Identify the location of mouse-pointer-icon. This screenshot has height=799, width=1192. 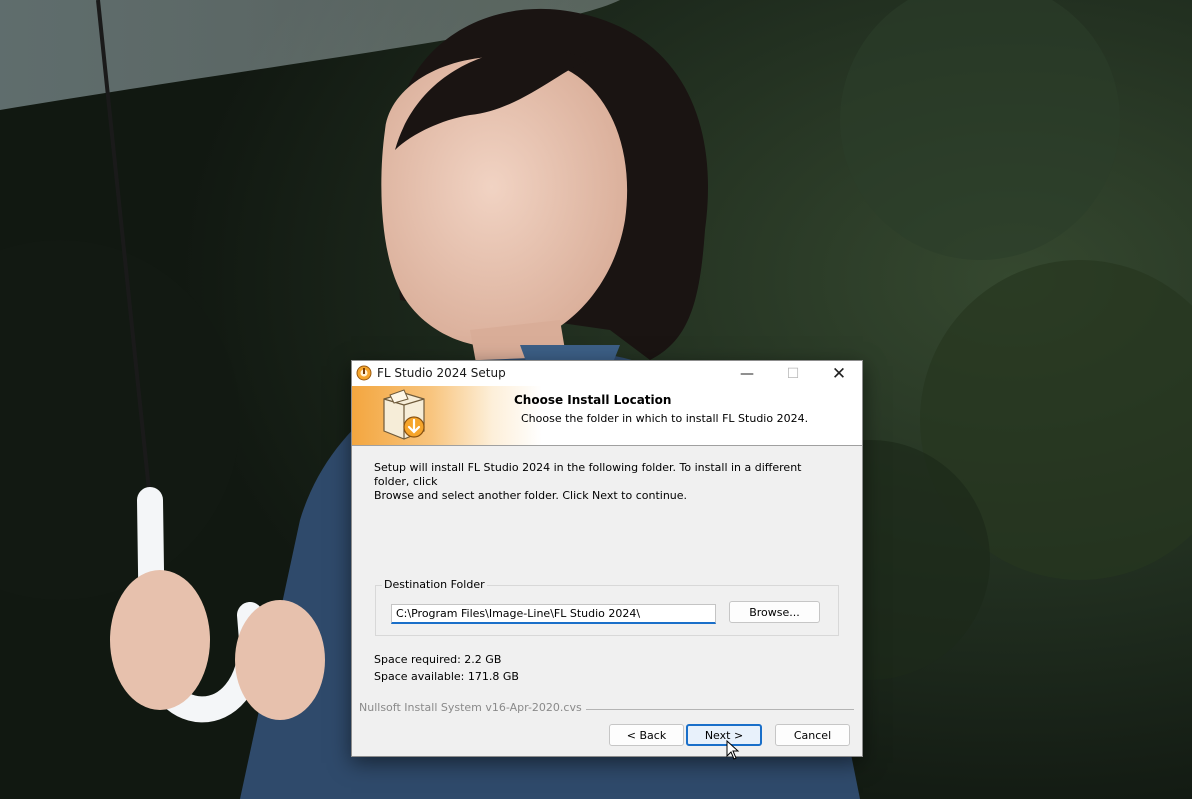
(733, 750).